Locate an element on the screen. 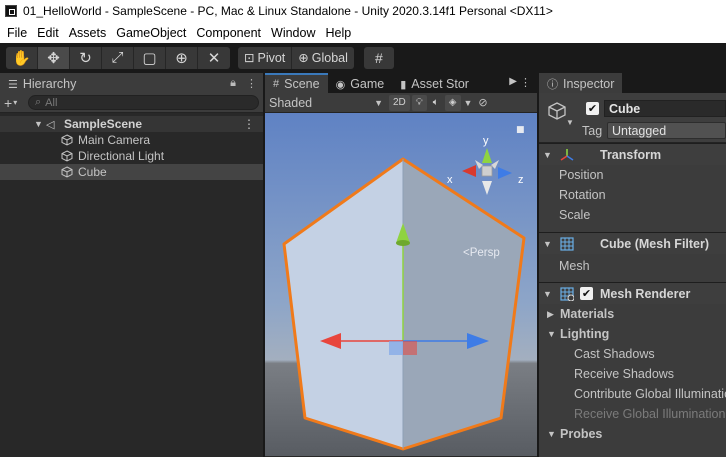 The height and width of the screenshot is (457, 726). list-item: Directional Light is located at coordinates (131, 156).